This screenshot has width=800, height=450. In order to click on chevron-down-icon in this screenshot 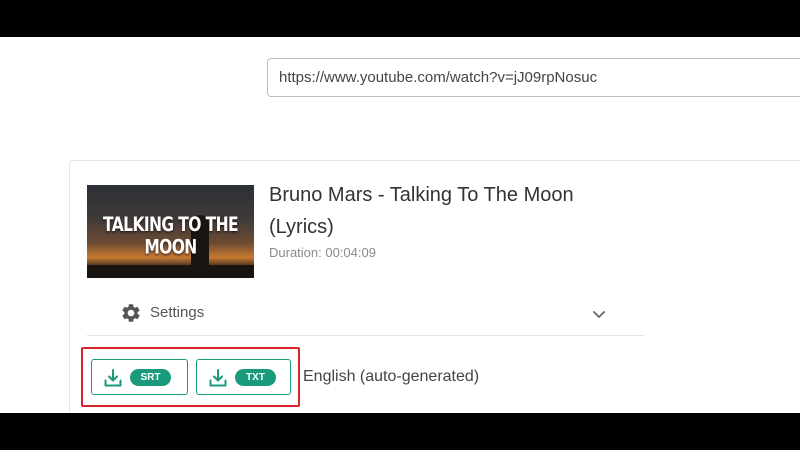, I will do `click(599, 314)`.